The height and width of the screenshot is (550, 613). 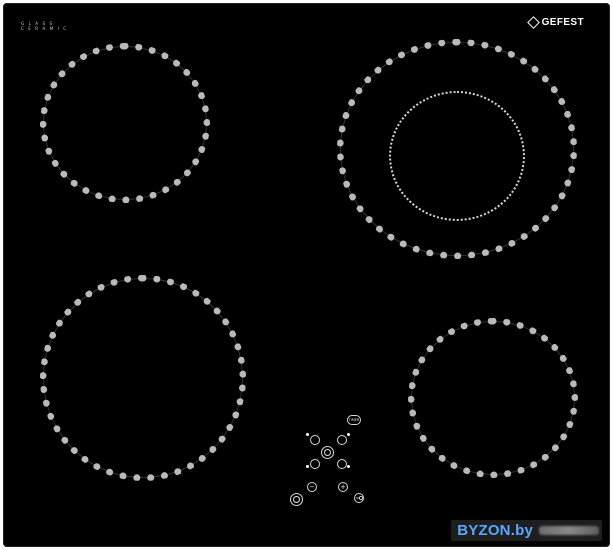 I want to click on brand-diamond-icon, so click(x=533, y=22).